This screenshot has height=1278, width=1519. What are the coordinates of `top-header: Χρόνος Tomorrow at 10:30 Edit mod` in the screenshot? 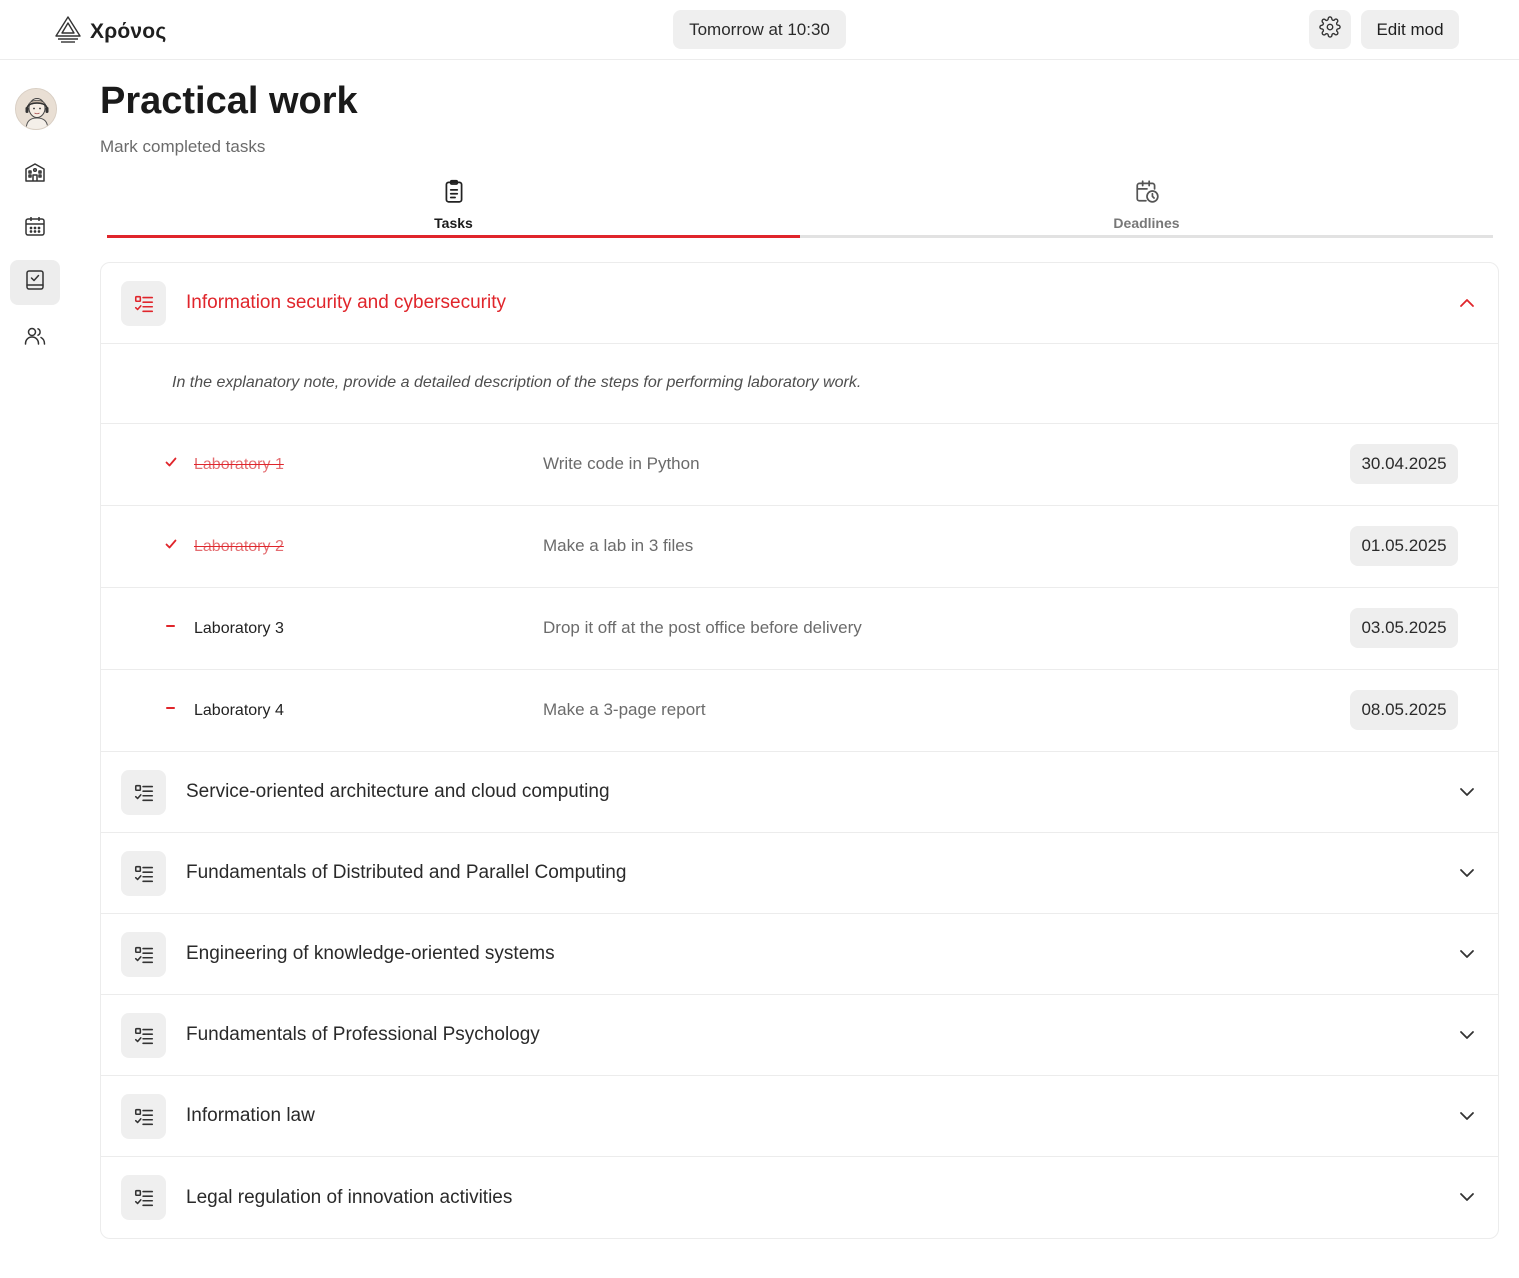 It's located at (759, 30).